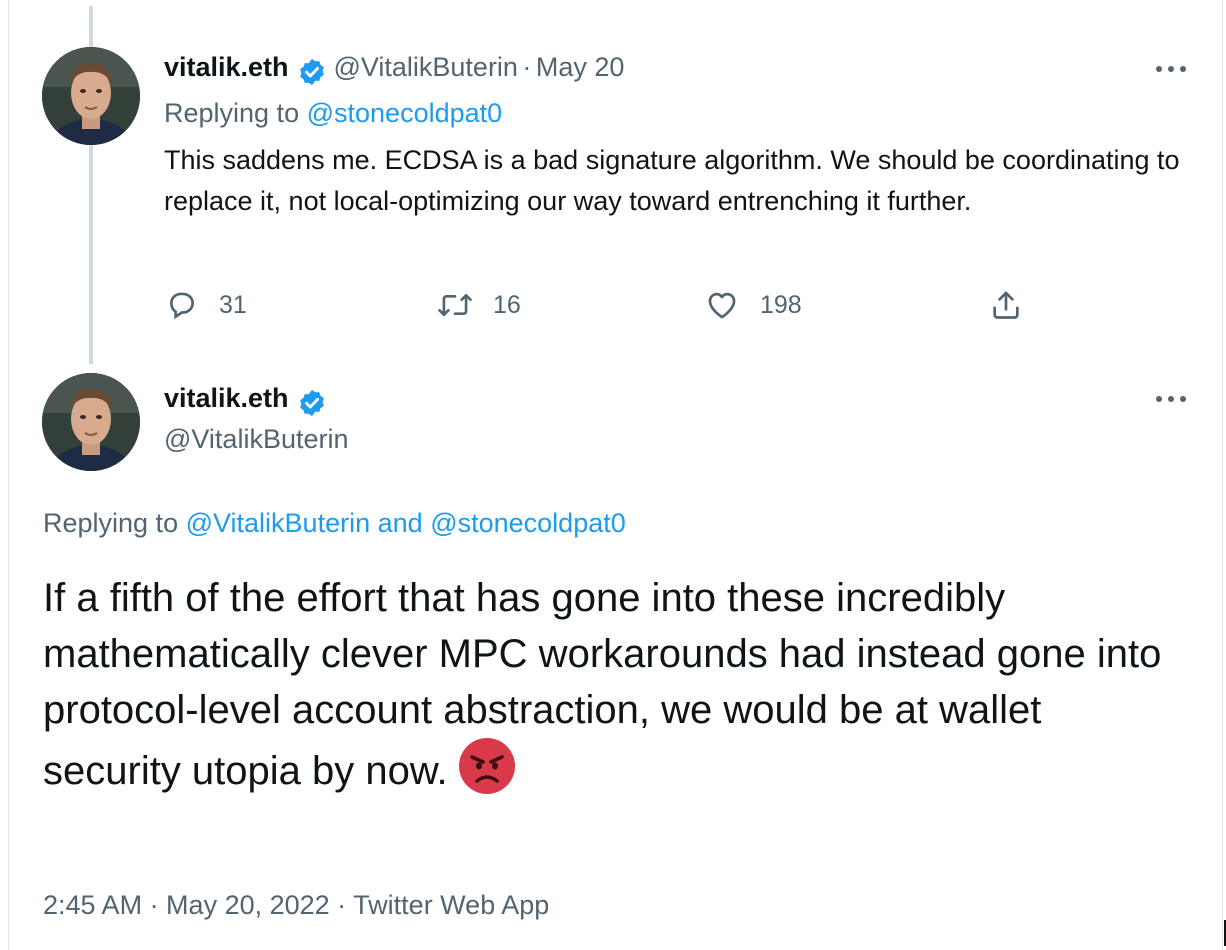 Image resolution: width=1226 pixels, height=950 pixels. Describe the element at coordinates (455, 305) in the screenshot. I see `retweet-icon` at that location.